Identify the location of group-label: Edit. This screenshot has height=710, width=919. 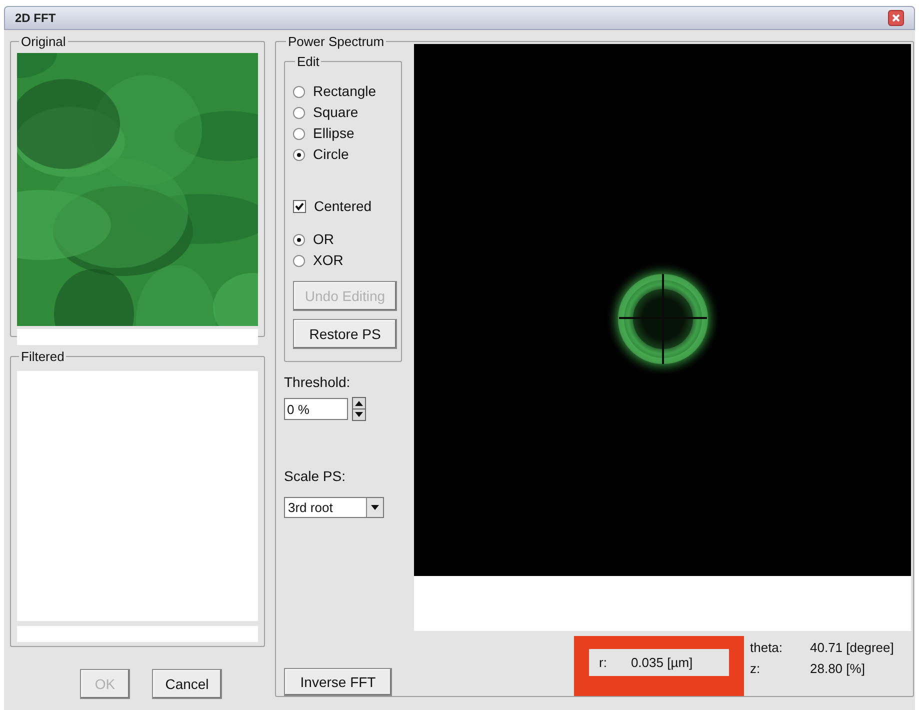
(308, 61).